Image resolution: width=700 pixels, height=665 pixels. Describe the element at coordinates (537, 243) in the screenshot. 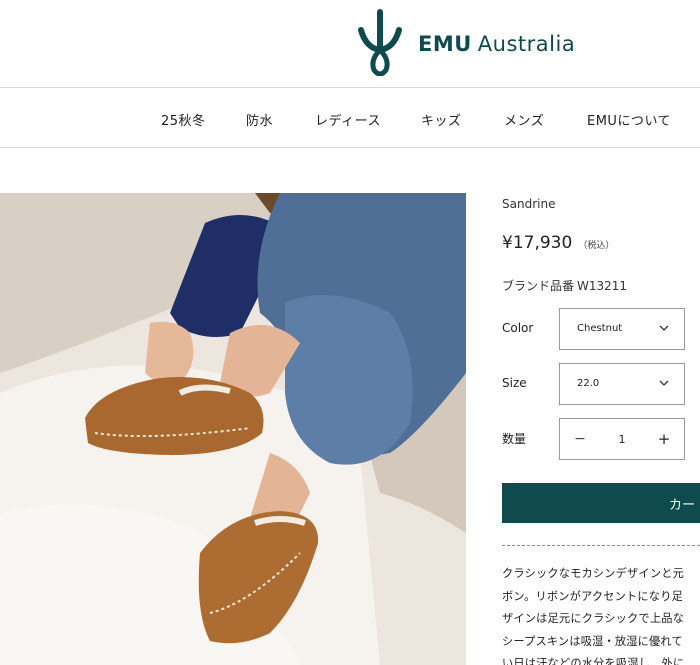

I see `price-value: ¥17,930` at that location.